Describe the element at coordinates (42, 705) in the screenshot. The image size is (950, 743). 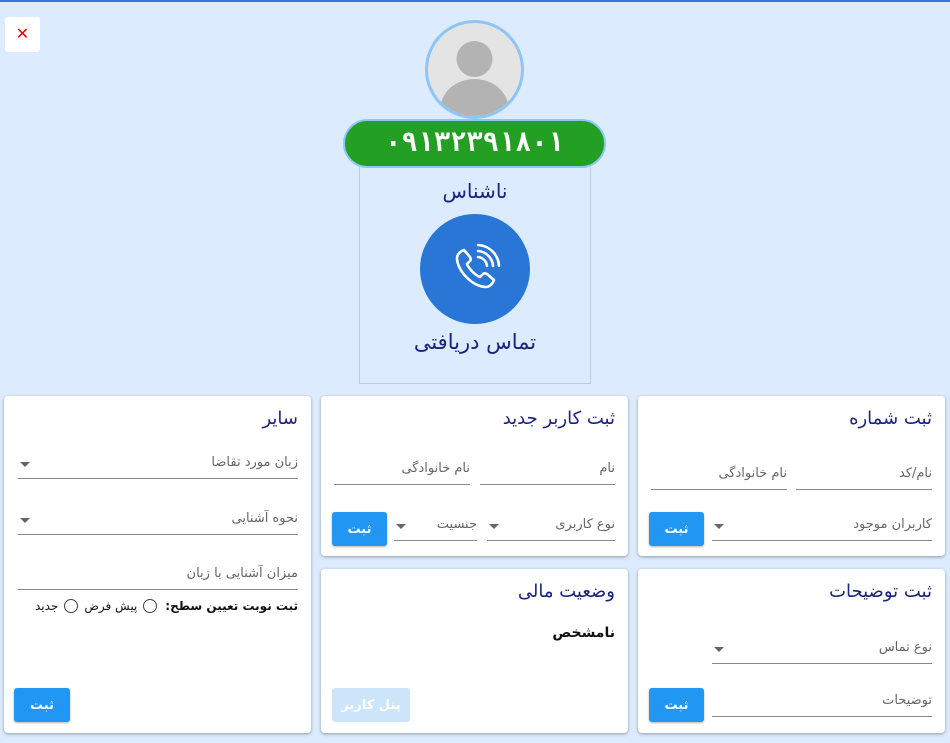
I see `other-submit-button: ثبت` at that location.